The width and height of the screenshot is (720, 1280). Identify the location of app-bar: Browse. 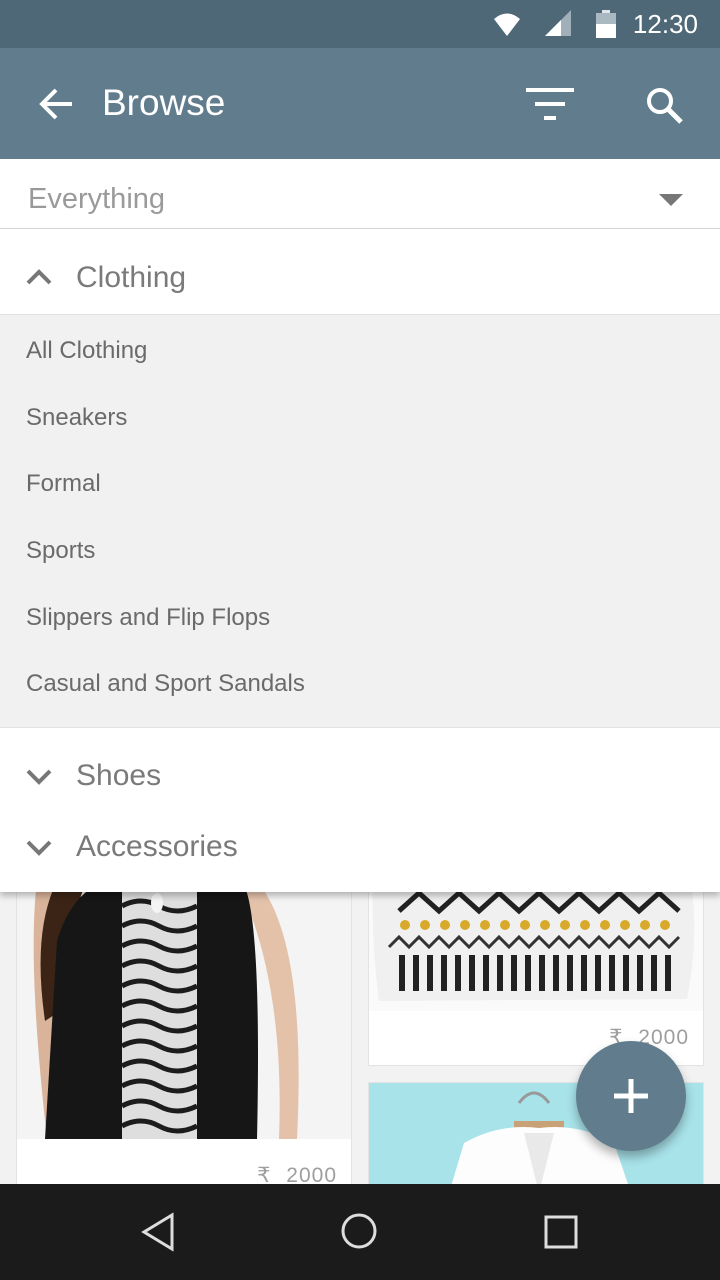
(360, 103).